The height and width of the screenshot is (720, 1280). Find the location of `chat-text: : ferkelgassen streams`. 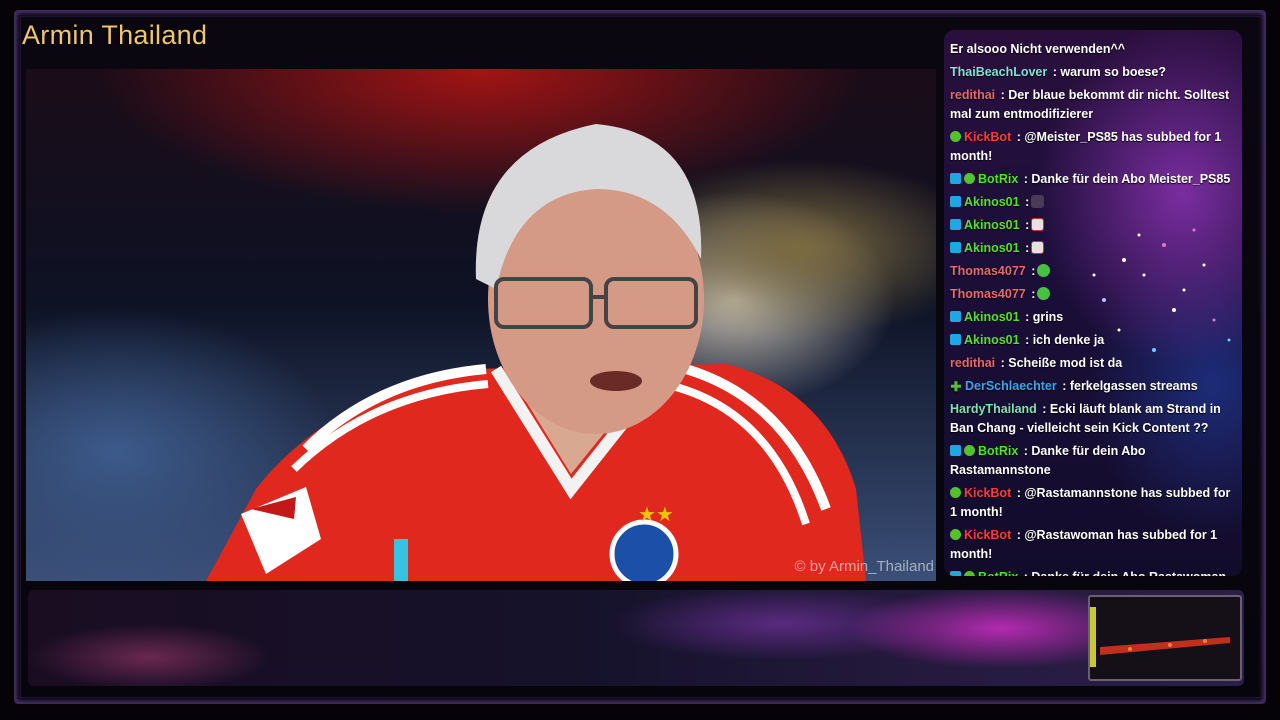

chat-text: : ferkelgassen streams is located at coordinates (1128, 386).